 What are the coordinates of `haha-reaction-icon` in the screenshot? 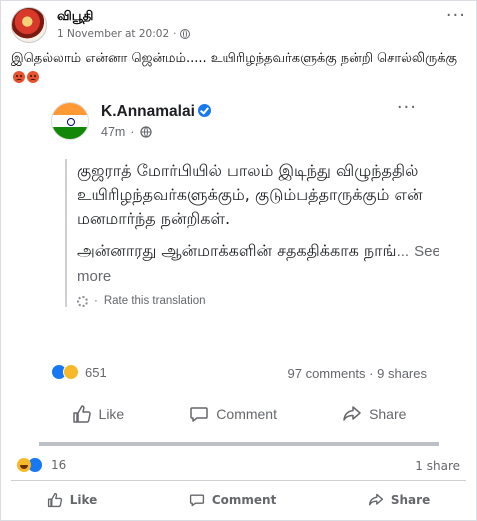 It's located at (24, 465).